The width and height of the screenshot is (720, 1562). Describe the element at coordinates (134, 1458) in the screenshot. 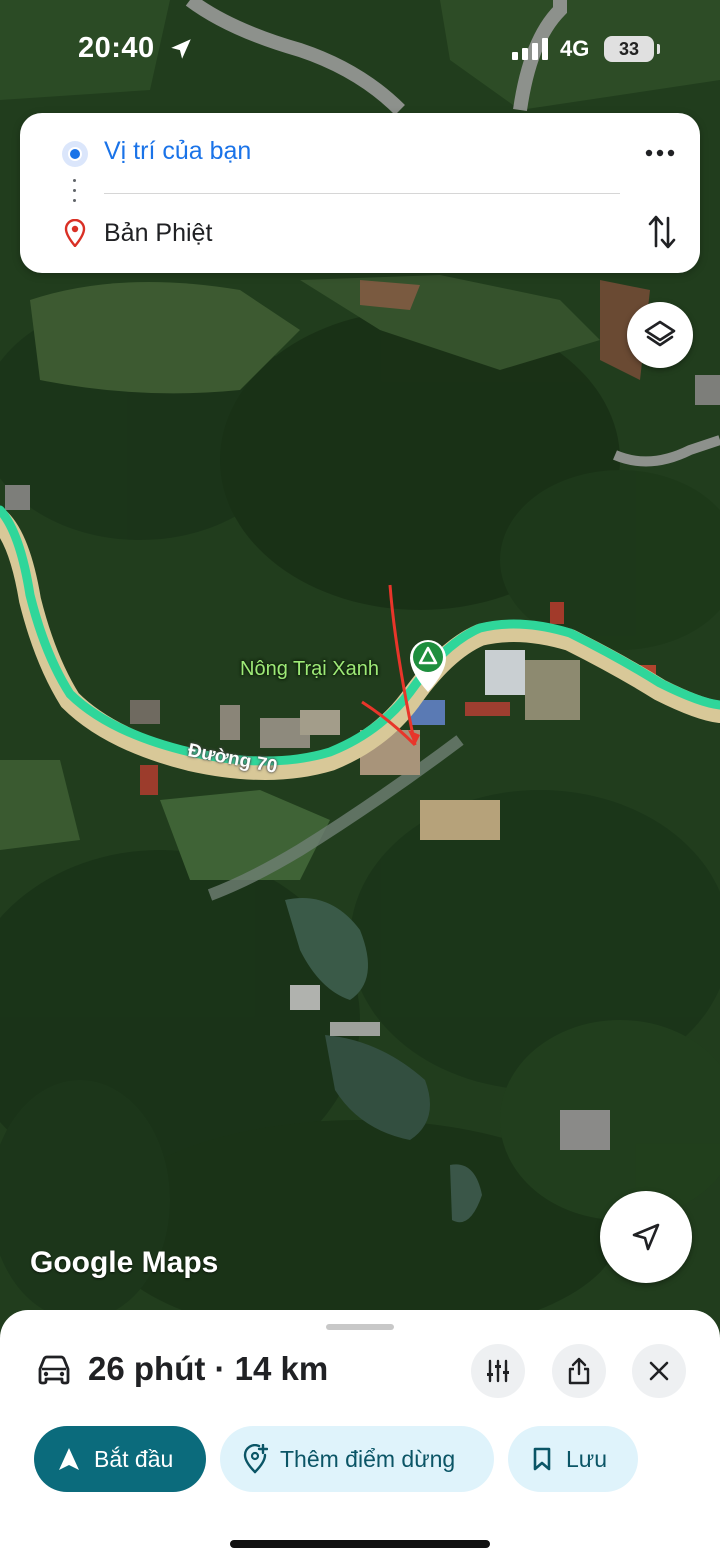

I see `start-label: Bắt đầu` at that location.